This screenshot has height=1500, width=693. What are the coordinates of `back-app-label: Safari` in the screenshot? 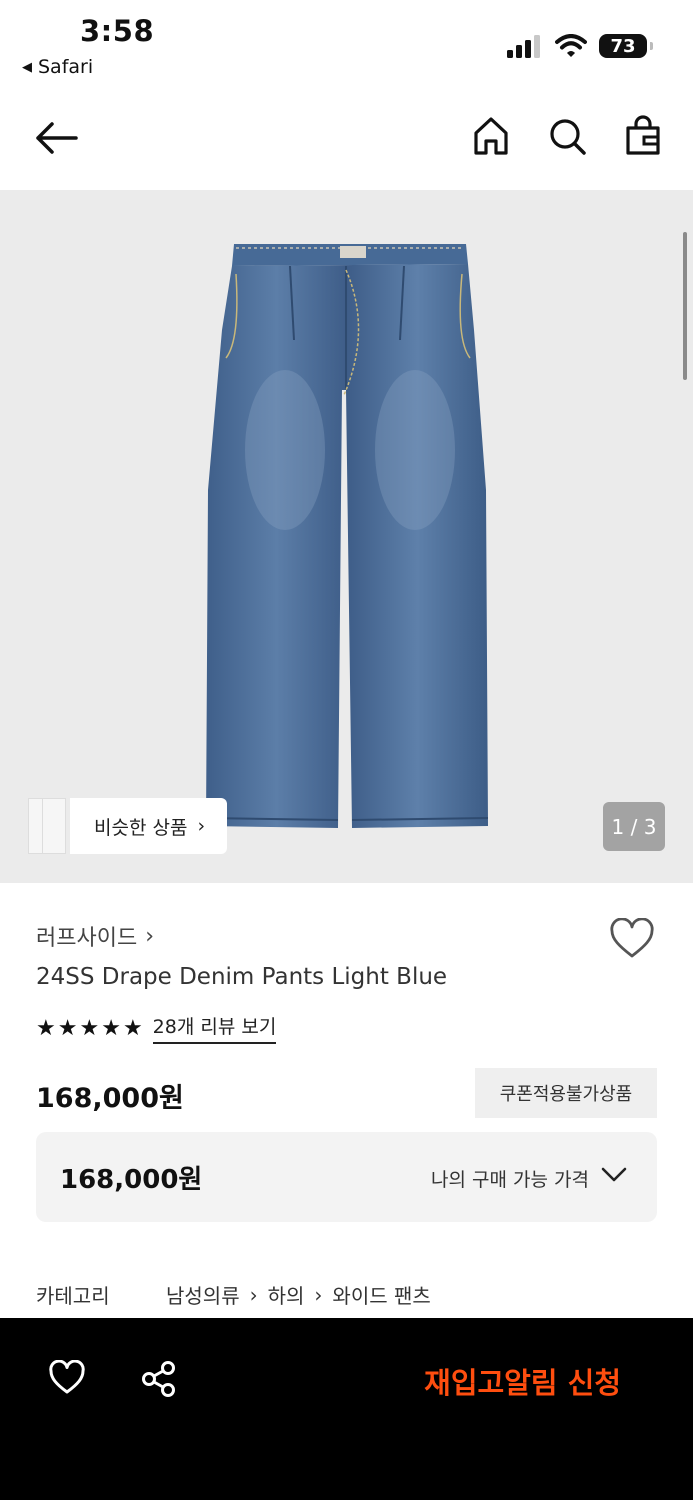 It's located at (66, 67).